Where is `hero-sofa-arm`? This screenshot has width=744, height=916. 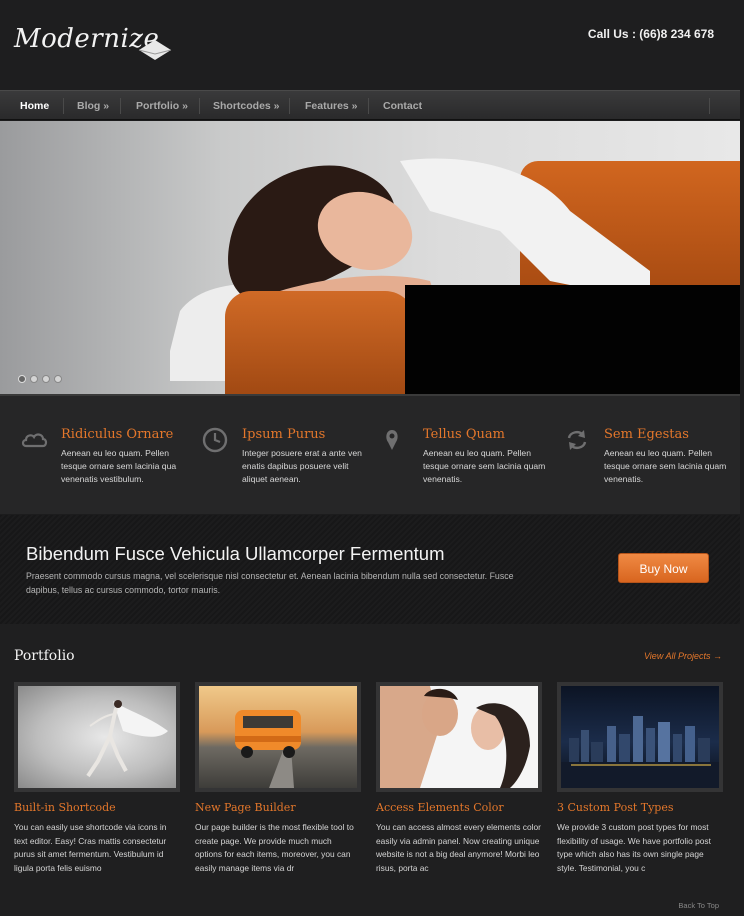
hero-sofa-arm is located at coordinates (320, 342).